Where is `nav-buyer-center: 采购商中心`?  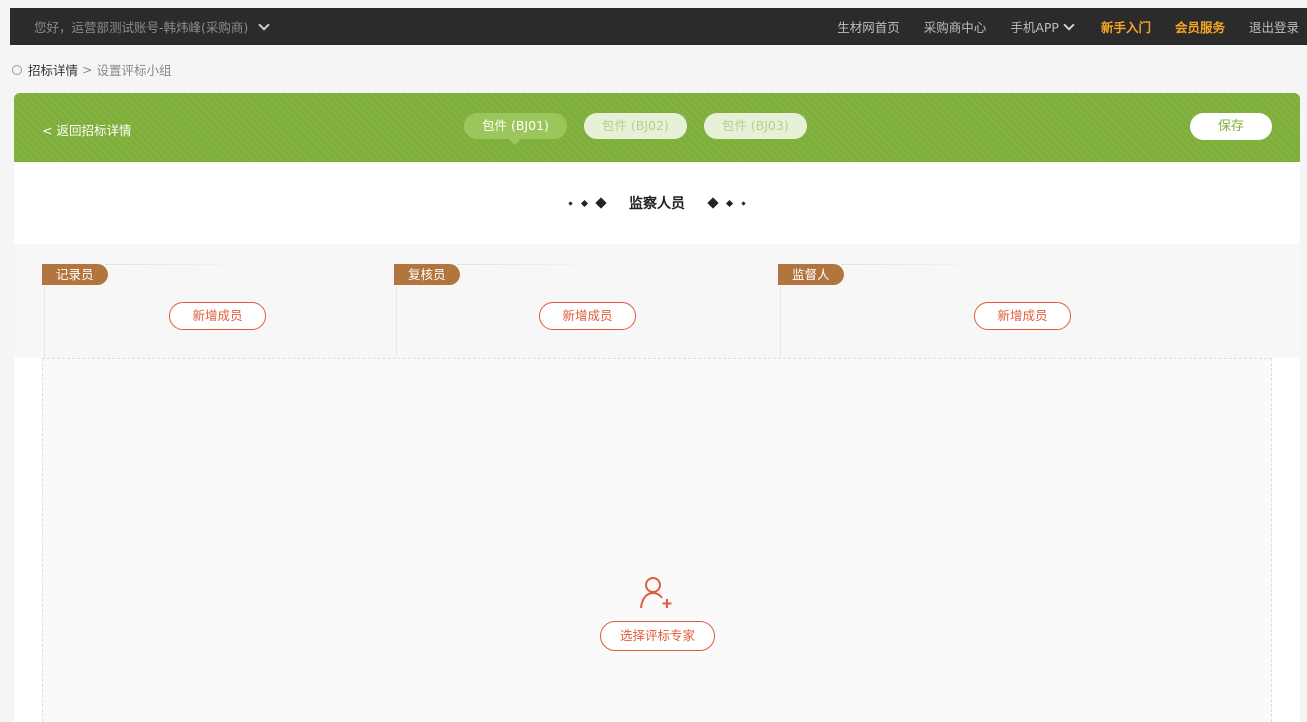
nav-buyer-center: 采购商中心 is located at coordinates (955, 26).